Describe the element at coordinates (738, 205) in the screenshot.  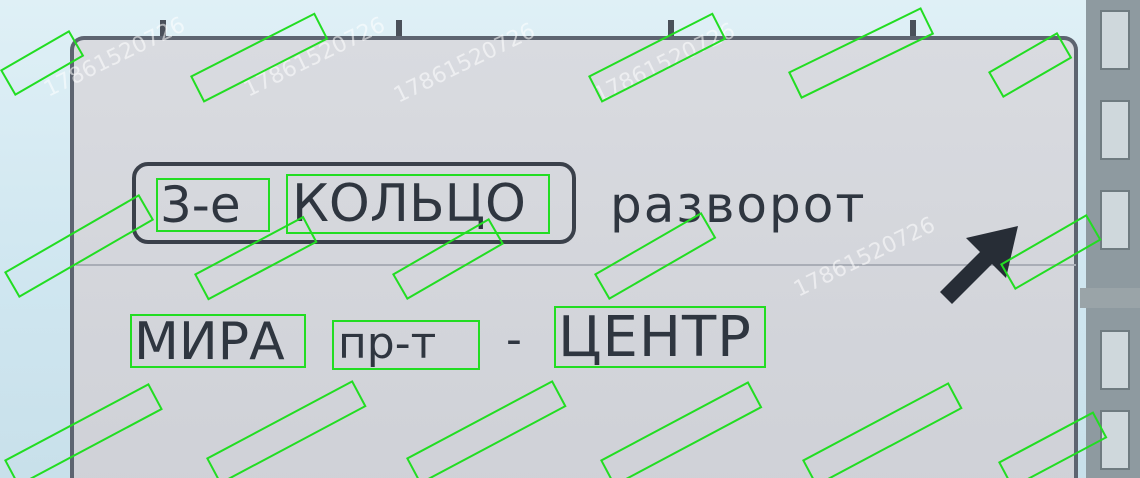
I see `turn-label-text: разворот` at that location.